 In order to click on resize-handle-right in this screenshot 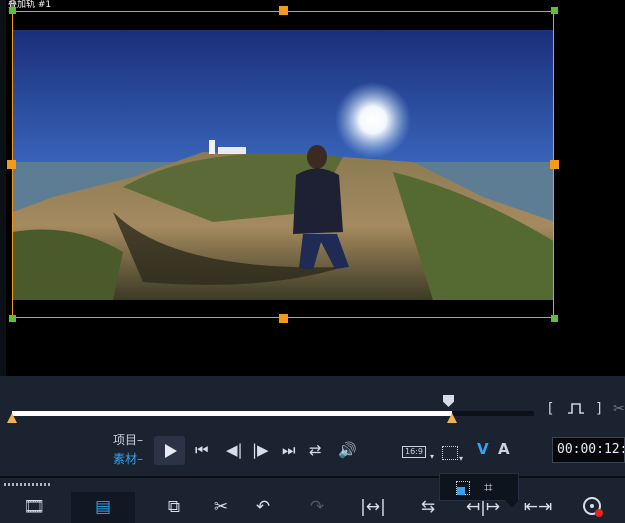, I will do `click(554, 164)`.